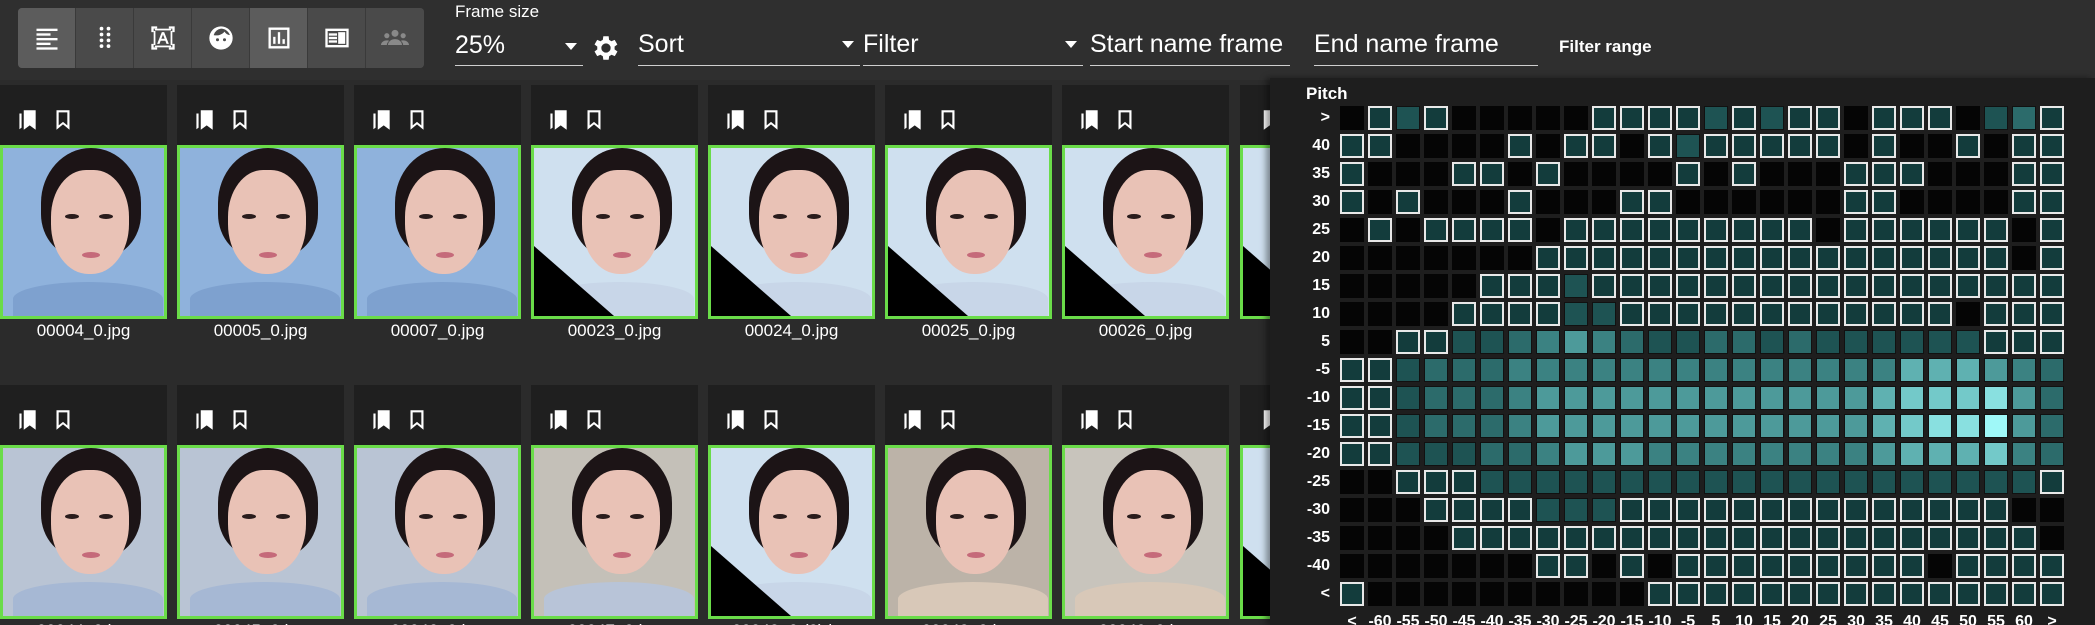 The image size is (2095, 625). What do you see at coordinates (1190, 45) in the screenshot?
I see `start-name-input: Start name frame` at bounding box center [1190, 45].